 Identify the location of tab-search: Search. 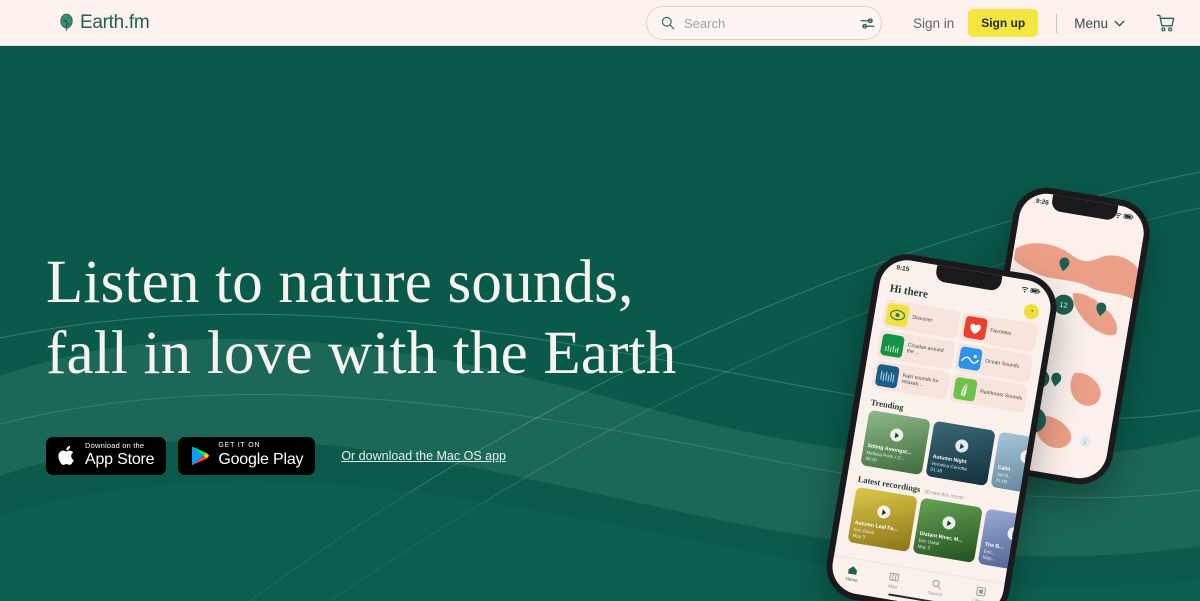
(935, 587).